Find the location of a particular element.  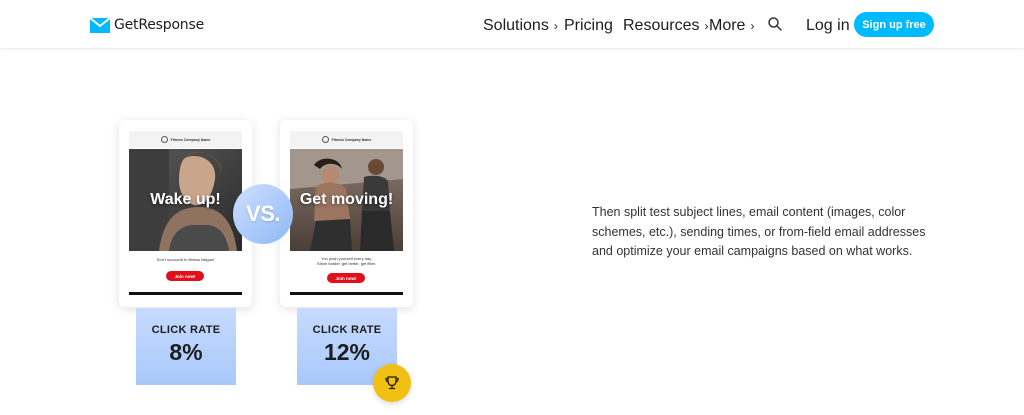

nav-pricing: Pricing is located at coordinates (588, 26).